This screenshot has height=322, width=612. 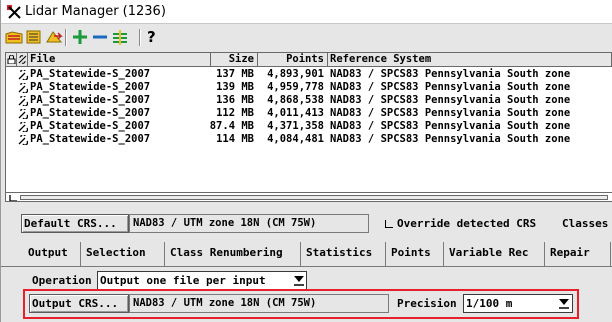 I want to click on row-size: 114 MB, so click(x=235, y=139).